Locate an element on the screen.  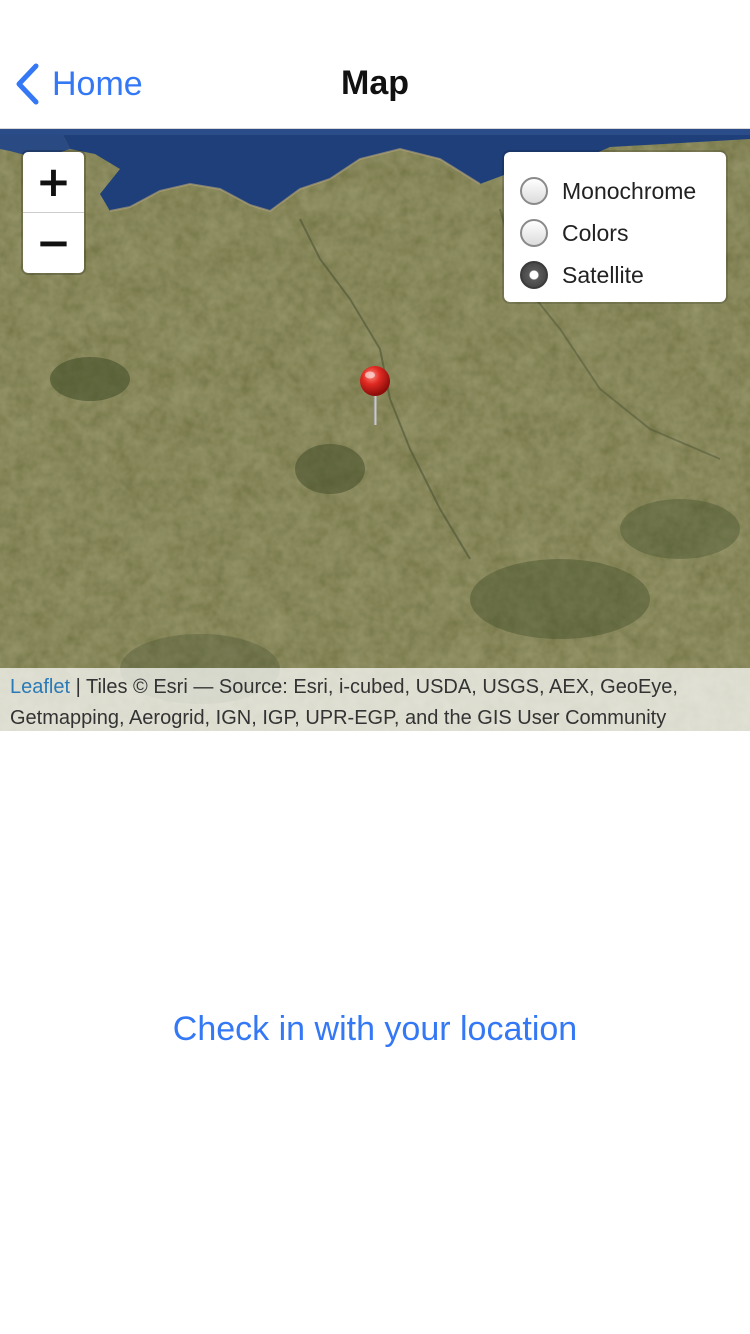
map-pin-icon is located at coordinates (375, 398).